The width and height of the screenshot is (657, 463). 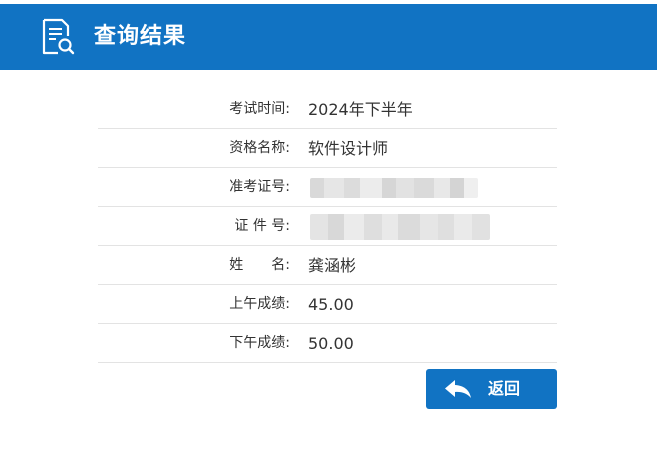 I want to click on admission-number-redacted, so click(x=394, y=188).